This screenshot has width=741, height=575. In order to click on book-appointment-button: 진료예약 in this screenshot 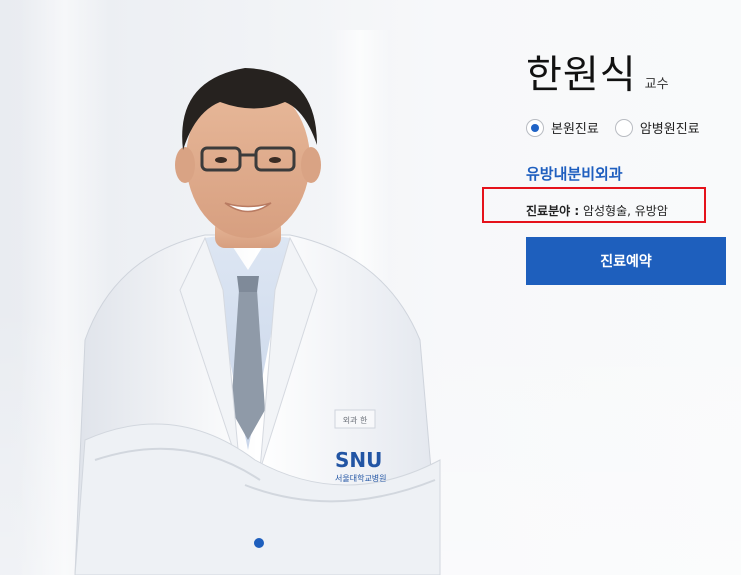, I will do `click(626, 261)`.